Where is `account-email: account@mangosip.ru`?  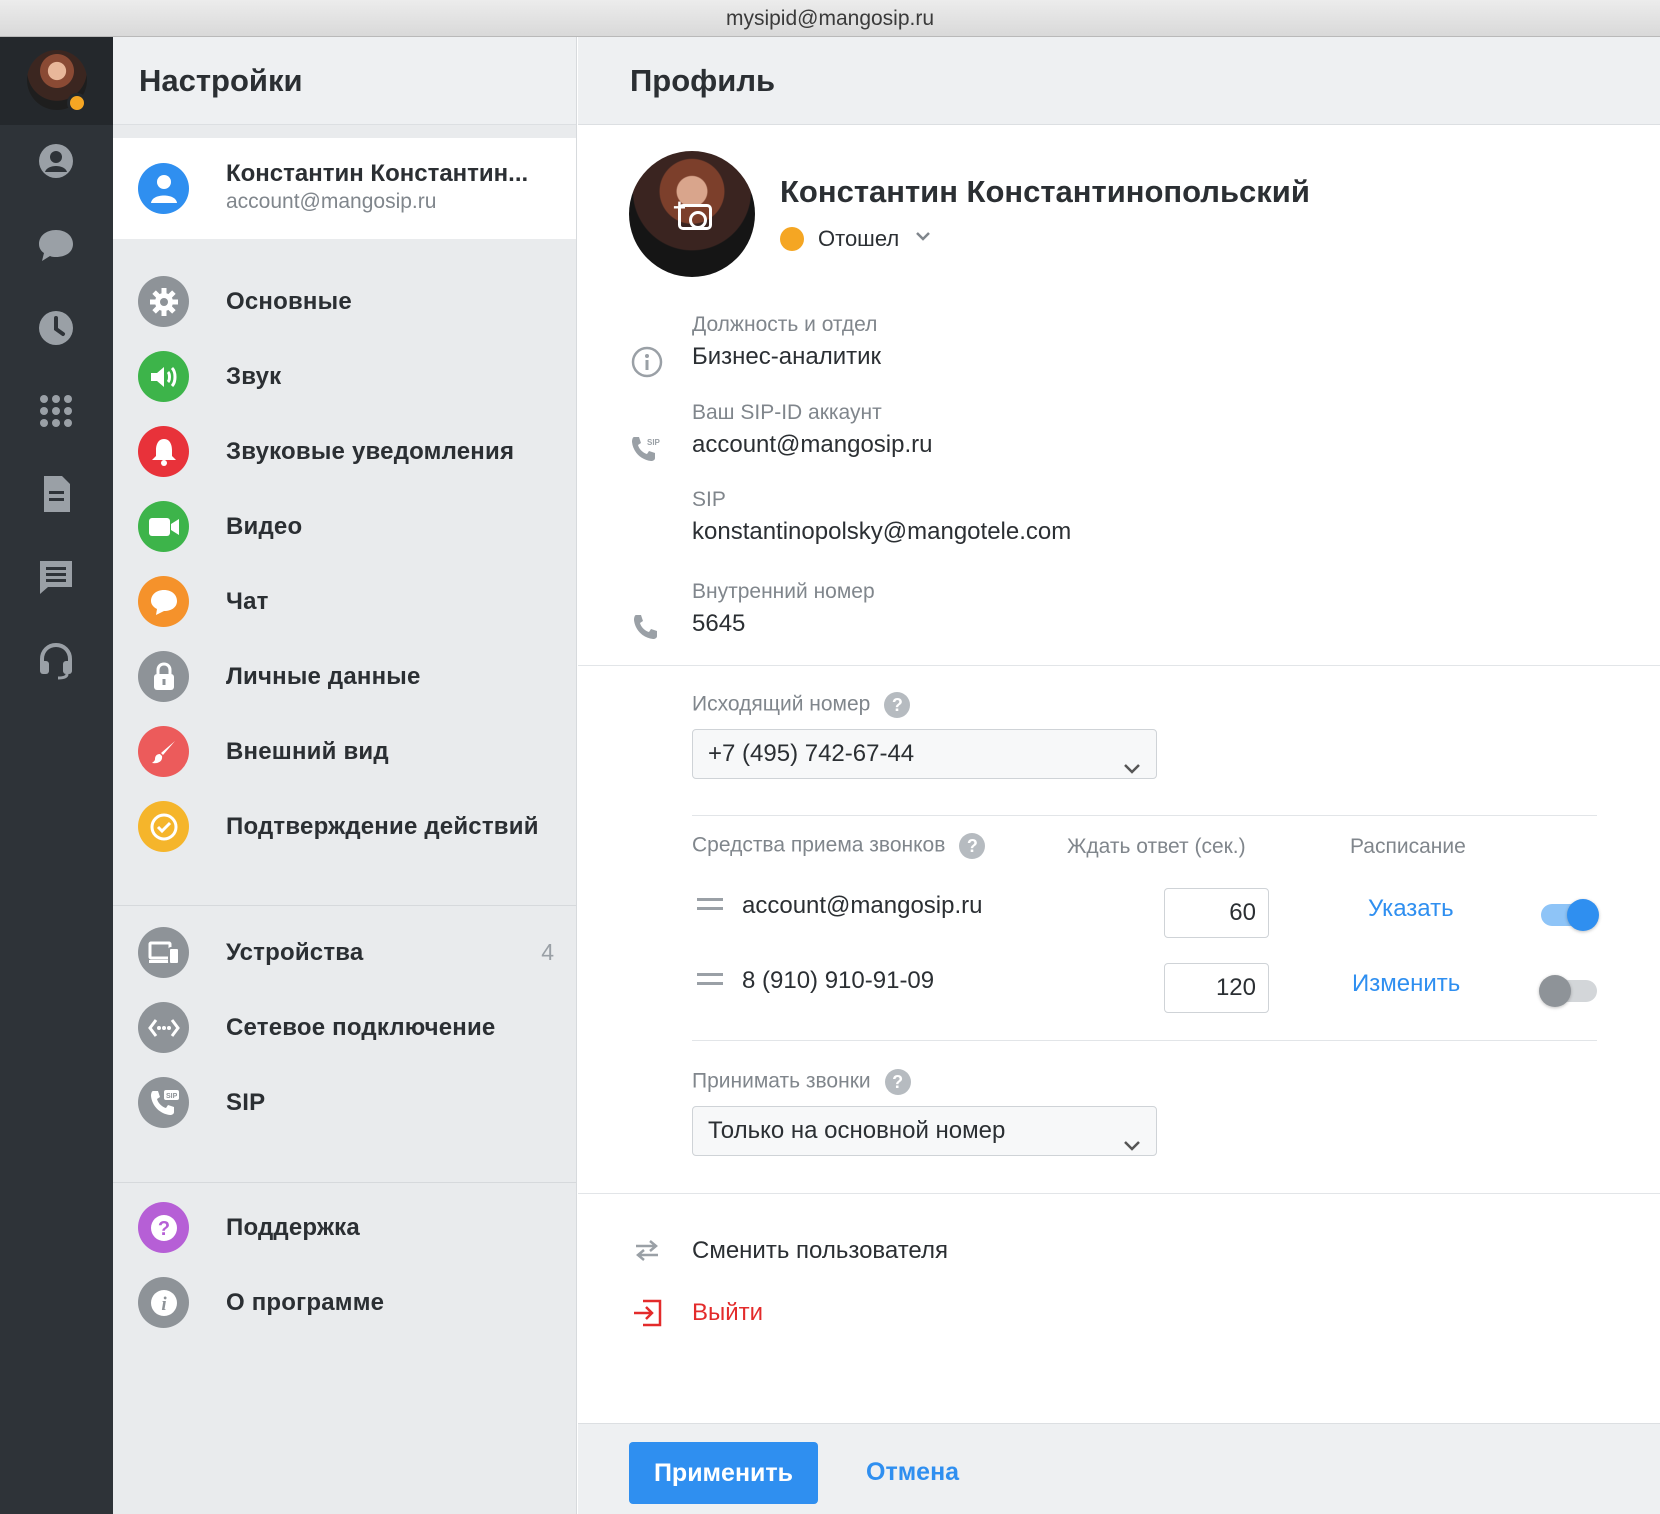 account-email: account@mangosip.ru is located at coordinates (331, 201).